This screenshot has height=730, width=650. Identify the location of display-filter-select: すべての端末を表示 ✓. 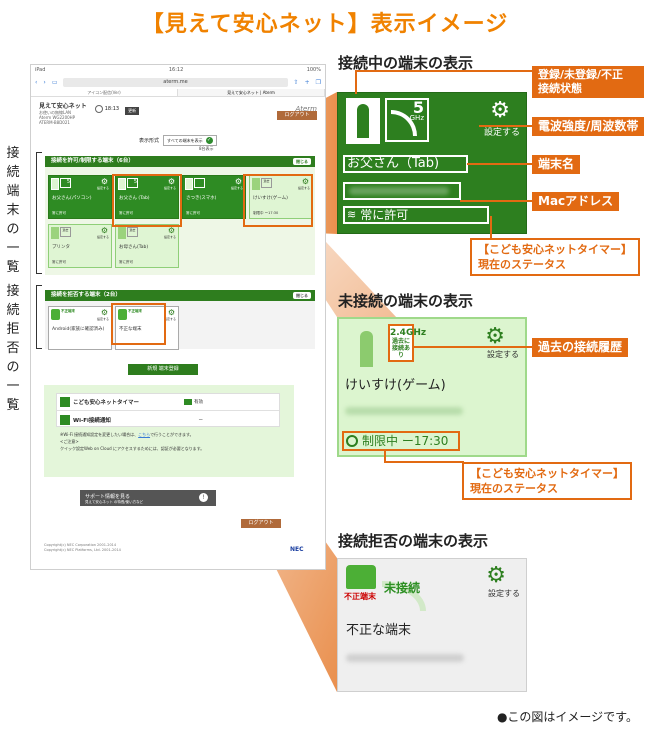
(190, 140).